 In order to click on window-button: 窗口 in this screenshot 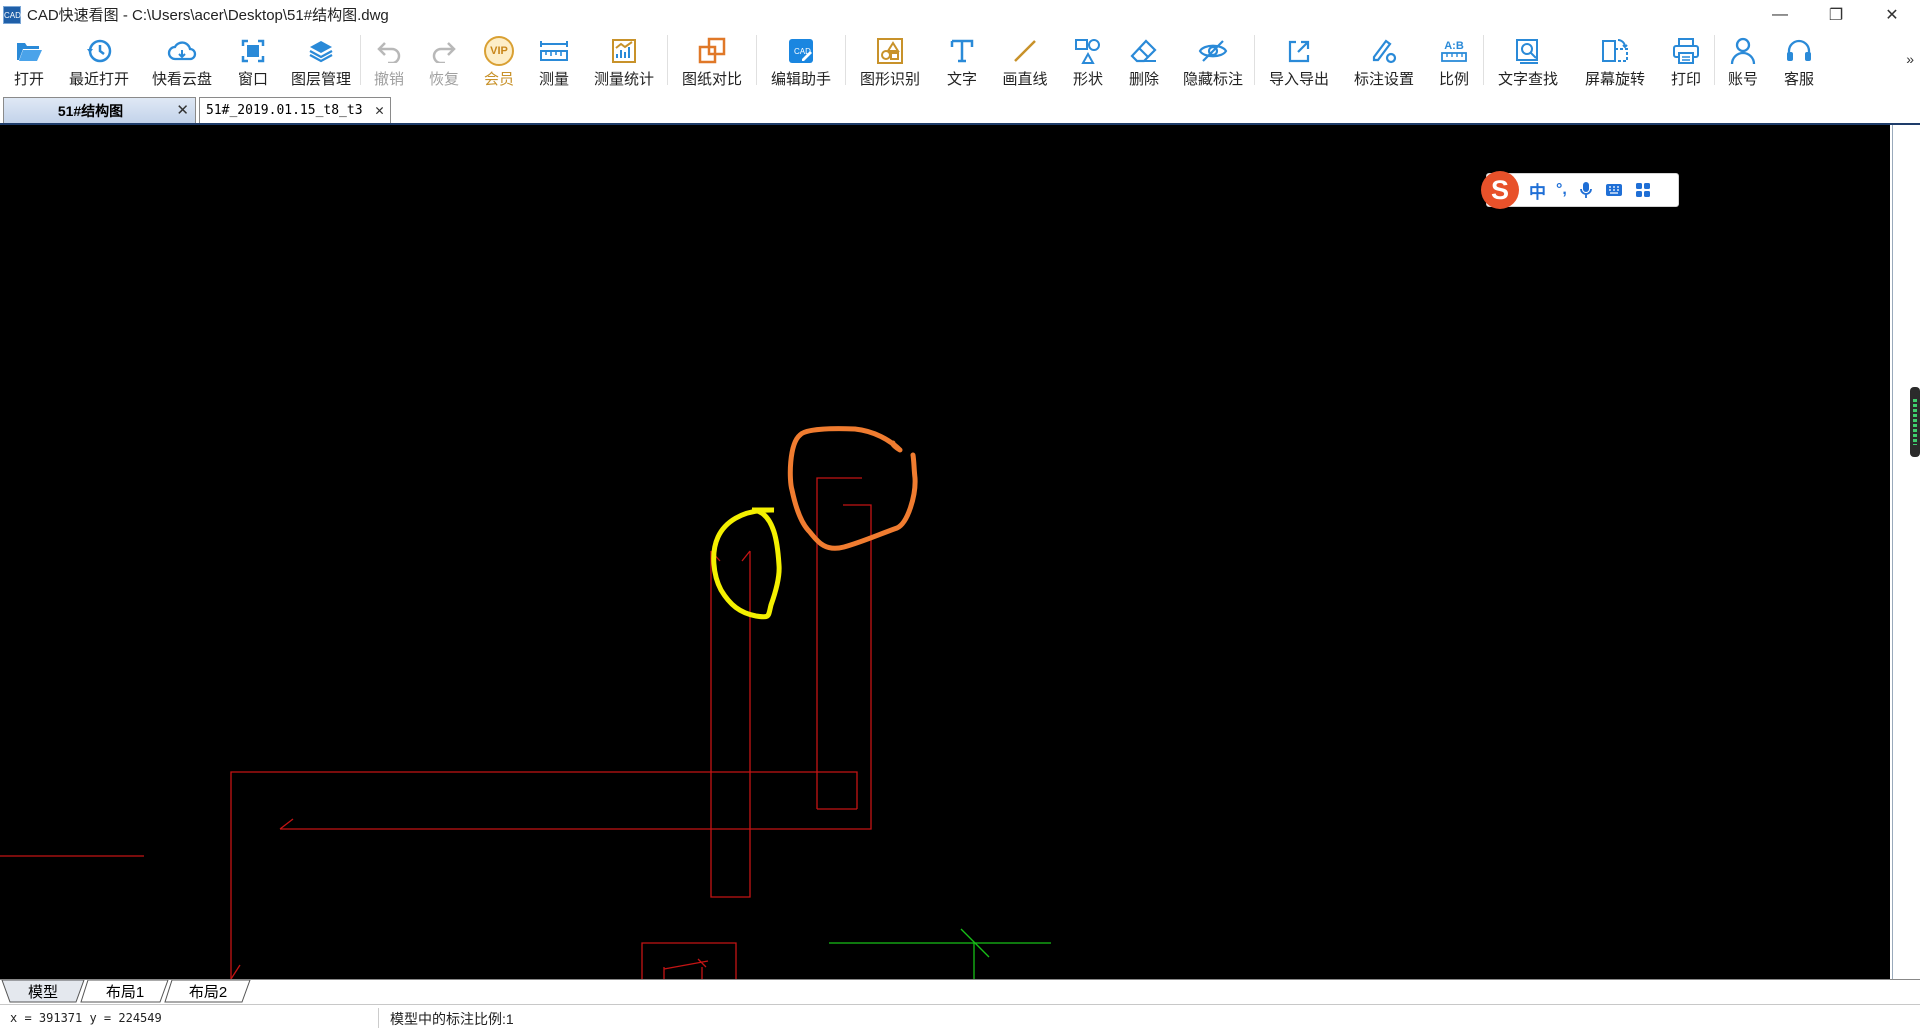, I will do `click(253, 59)`.